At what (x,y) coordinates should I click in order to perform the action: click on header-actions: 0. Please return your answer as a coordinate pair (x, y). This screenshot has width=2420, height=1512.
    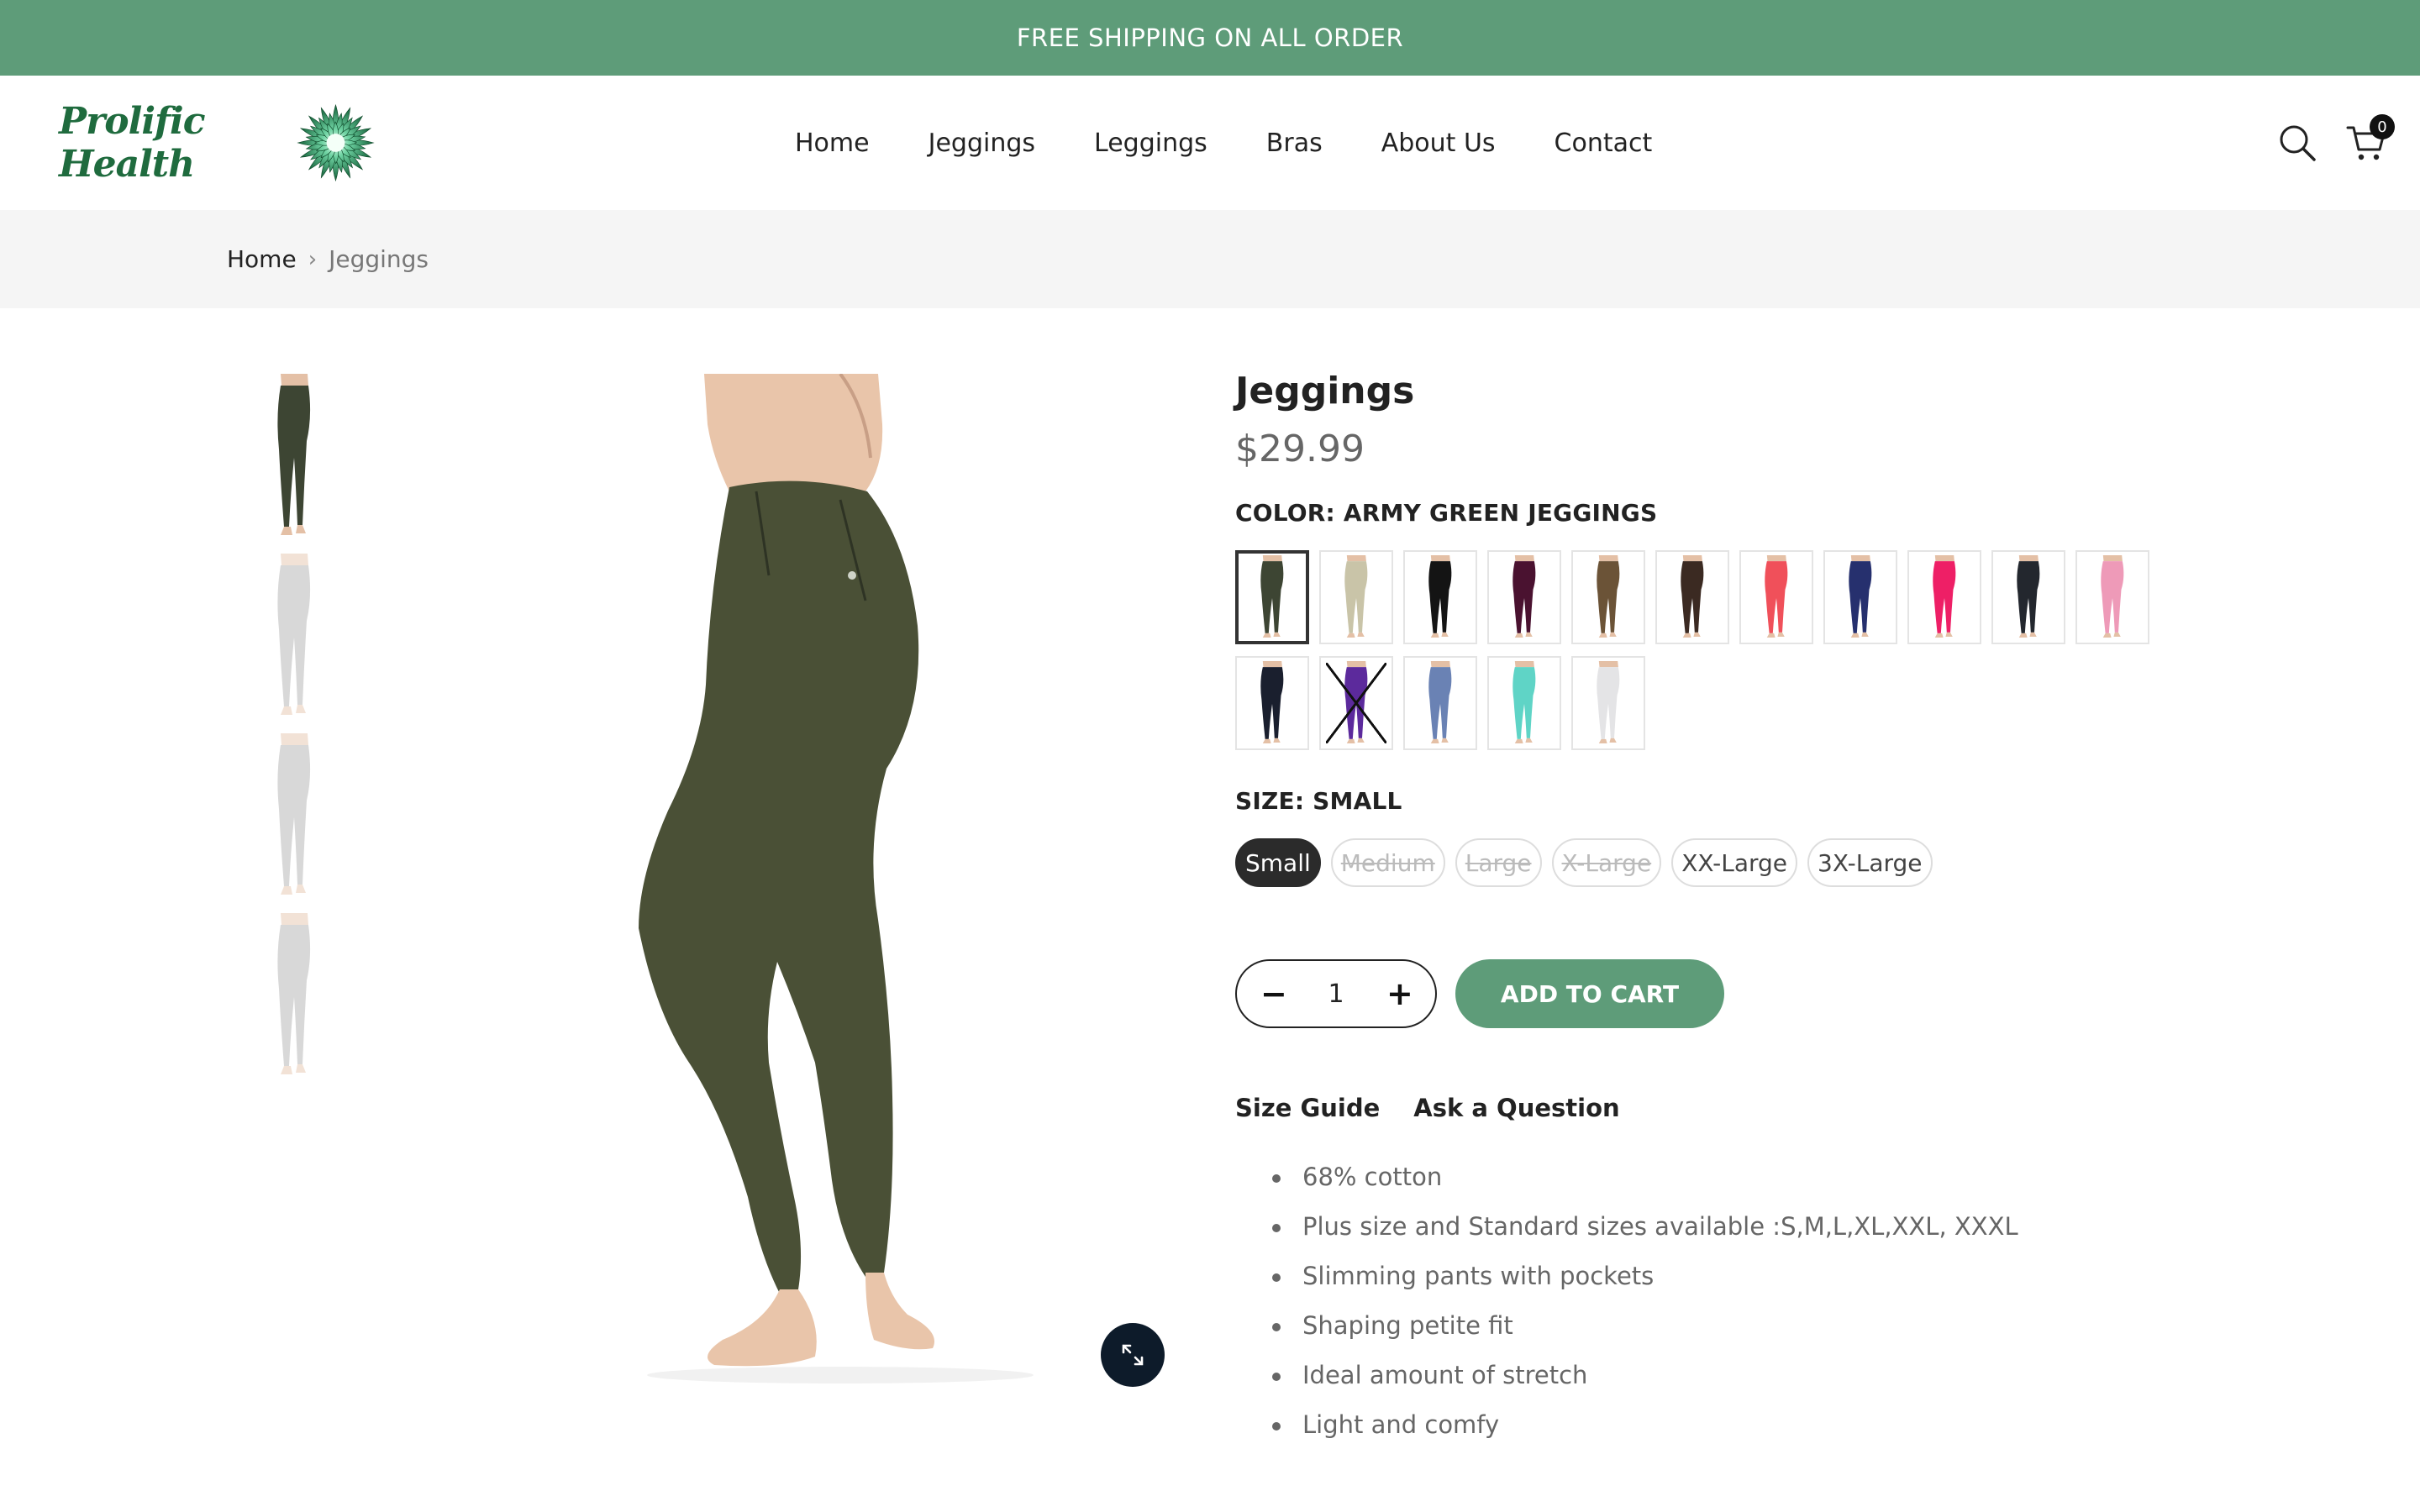
    Looking at the image, I should click on (2336, 143).